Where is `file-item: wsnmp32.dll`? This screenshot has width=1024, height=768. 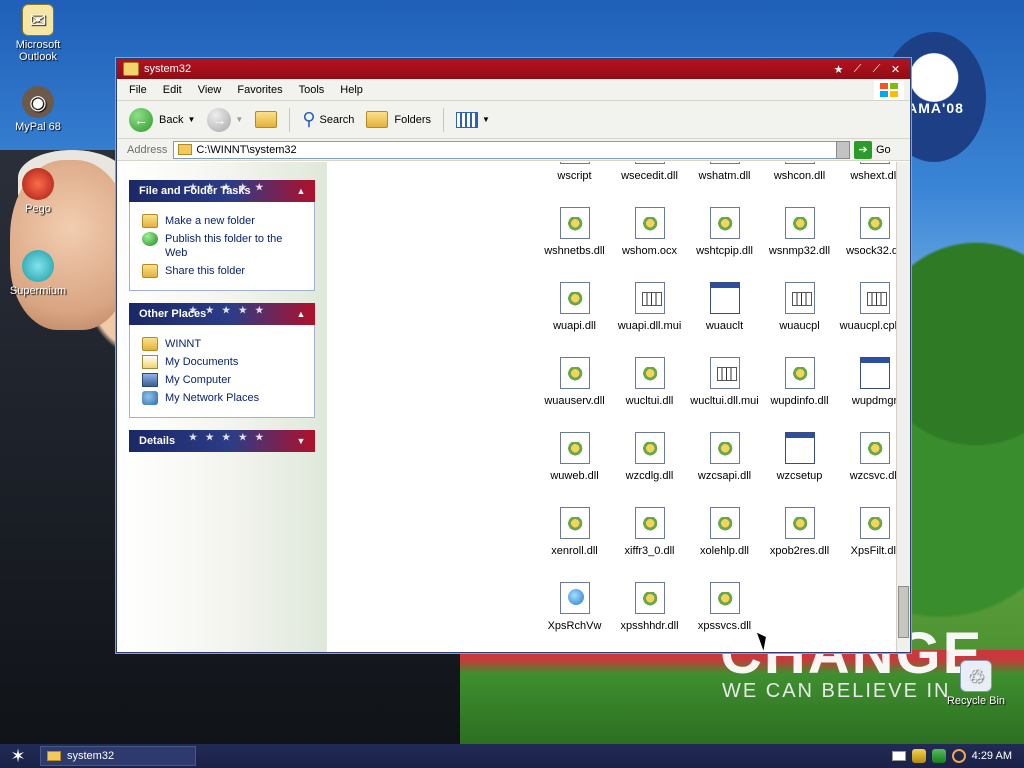 file-item: wsnmp32.dll is located at coordinates (799, 232).